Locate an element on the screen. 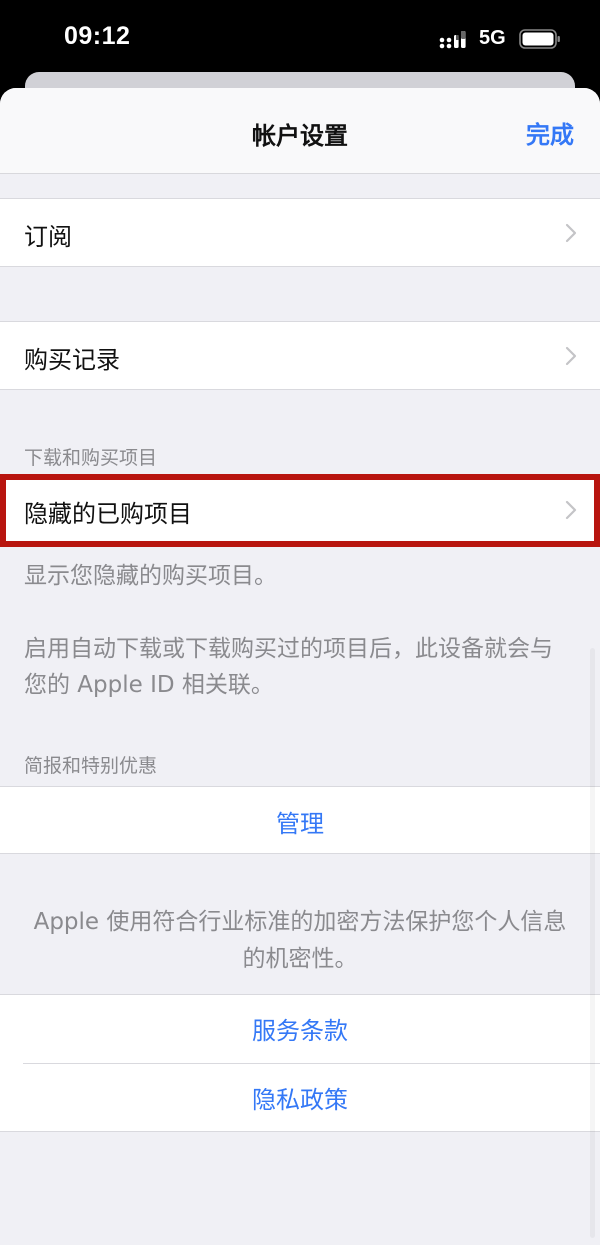 The height and width of the screenshot is (1258, 600). auto-download-note: 启用自动下载或下载购买过的项目后，此设备就会与您的 Apple ID 相关联。 is located at coordinates (288, 667).